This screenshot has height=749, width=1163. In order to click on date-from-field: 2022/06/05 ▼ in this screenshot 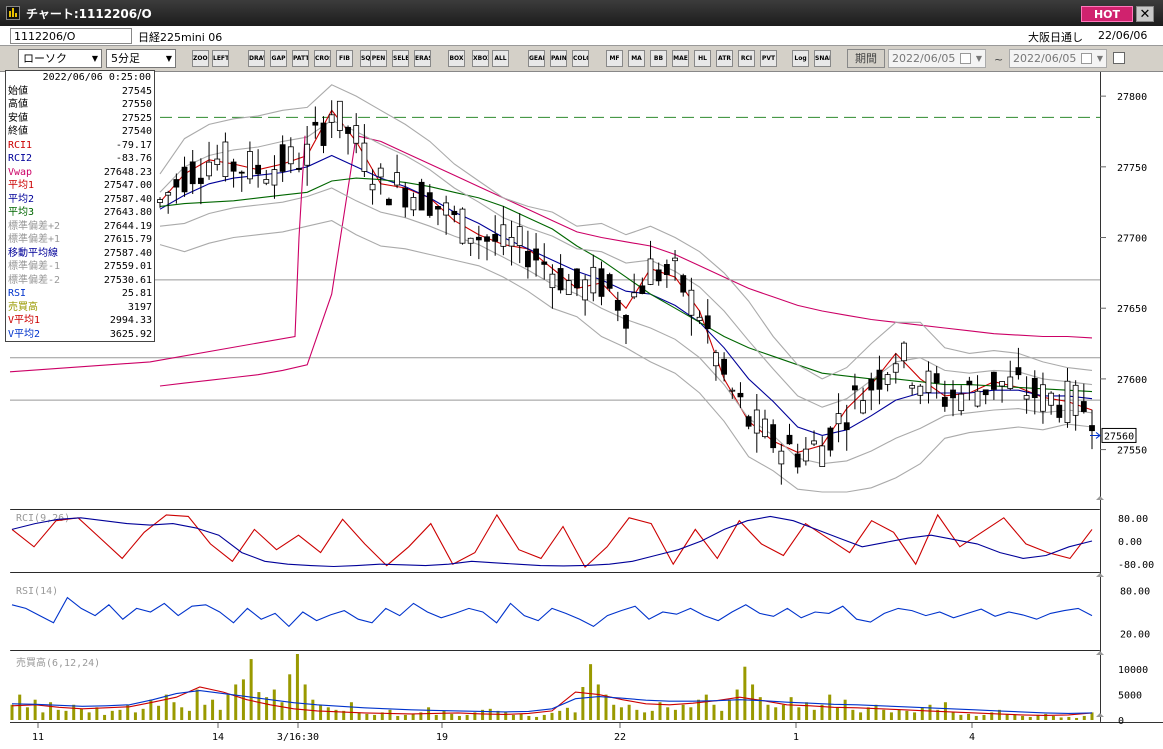, I will do `click(937, 58)`.